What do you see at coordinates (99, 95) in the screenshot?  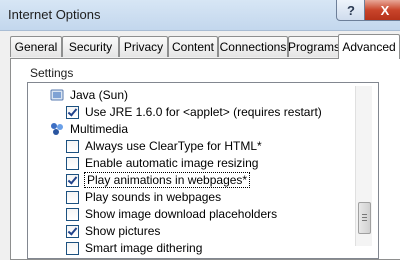 I see `group-label: Java (Sun)` at bounding box center [99, 95].